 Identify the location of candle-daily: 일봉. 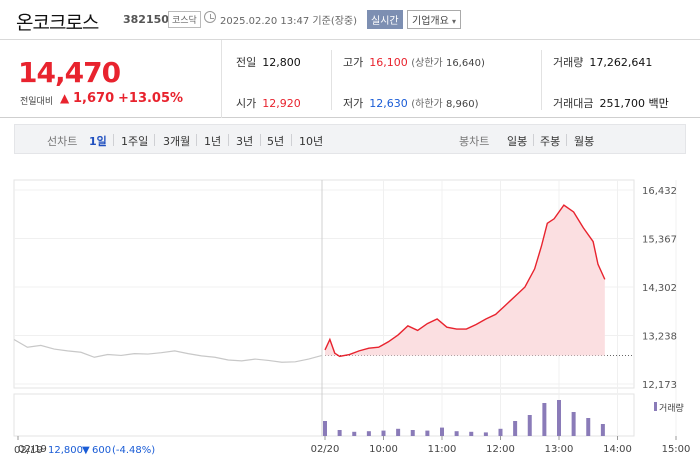
(517, 141).